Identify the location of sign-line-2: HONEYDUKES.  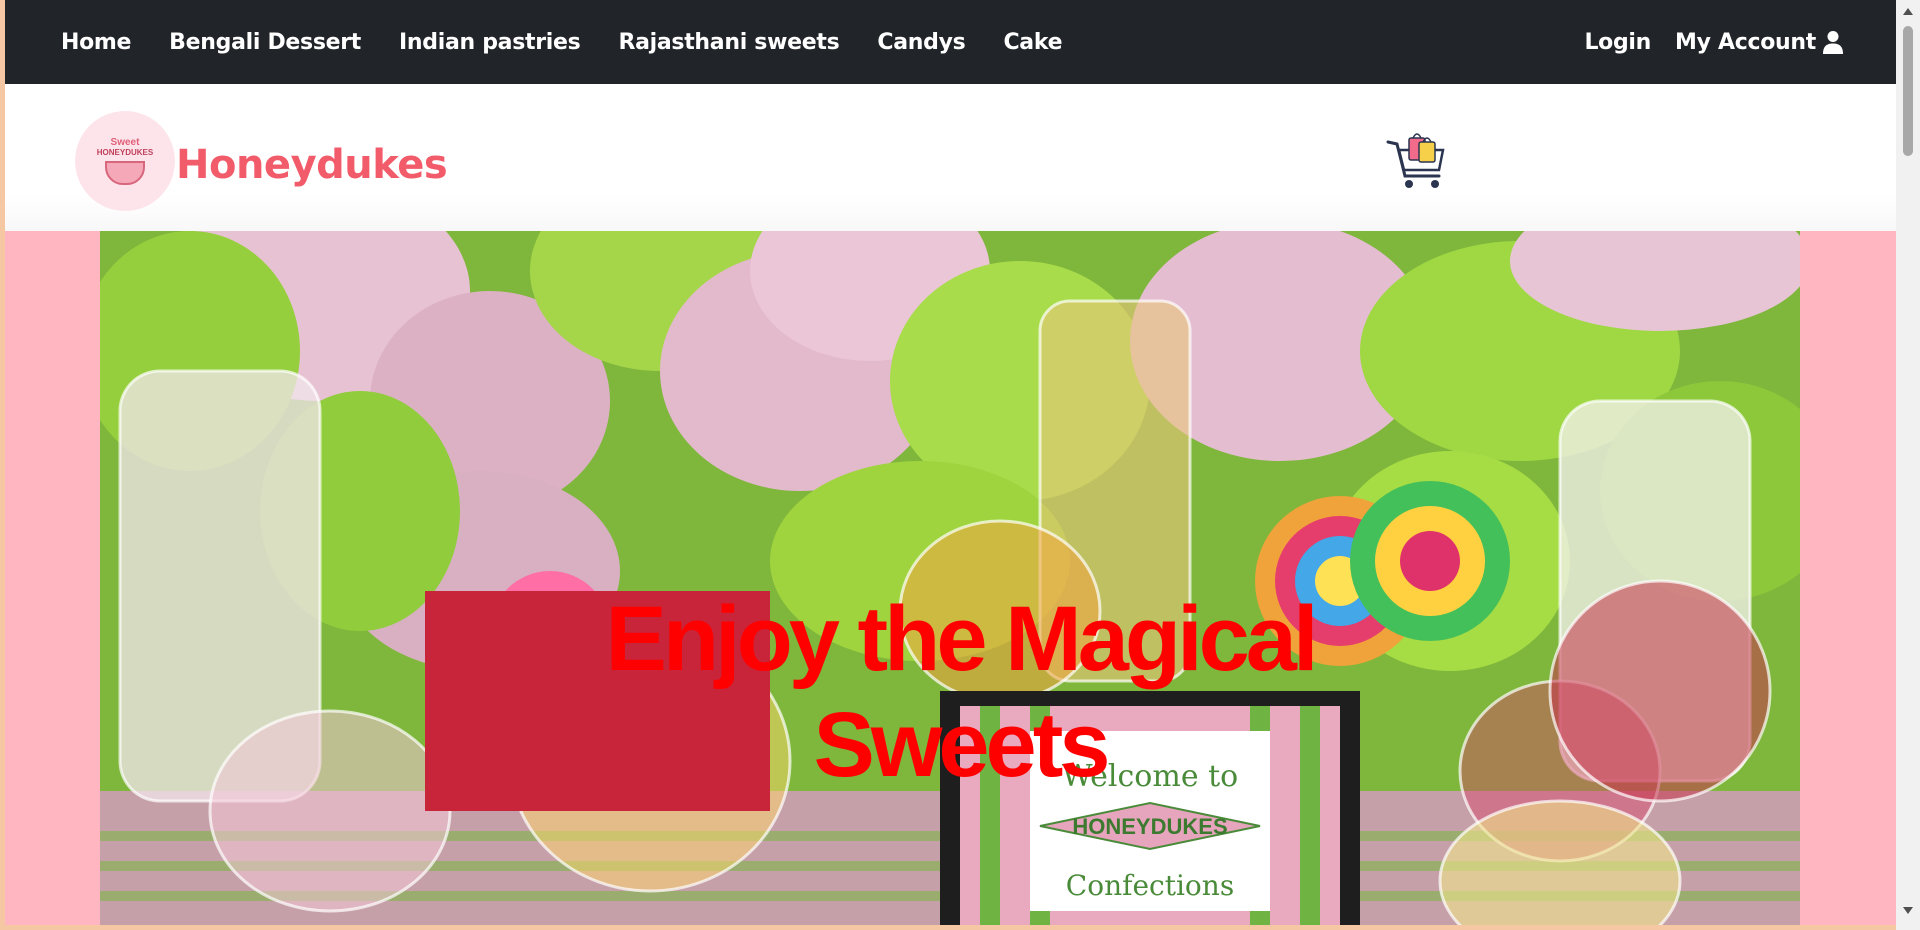
(1149, 826).